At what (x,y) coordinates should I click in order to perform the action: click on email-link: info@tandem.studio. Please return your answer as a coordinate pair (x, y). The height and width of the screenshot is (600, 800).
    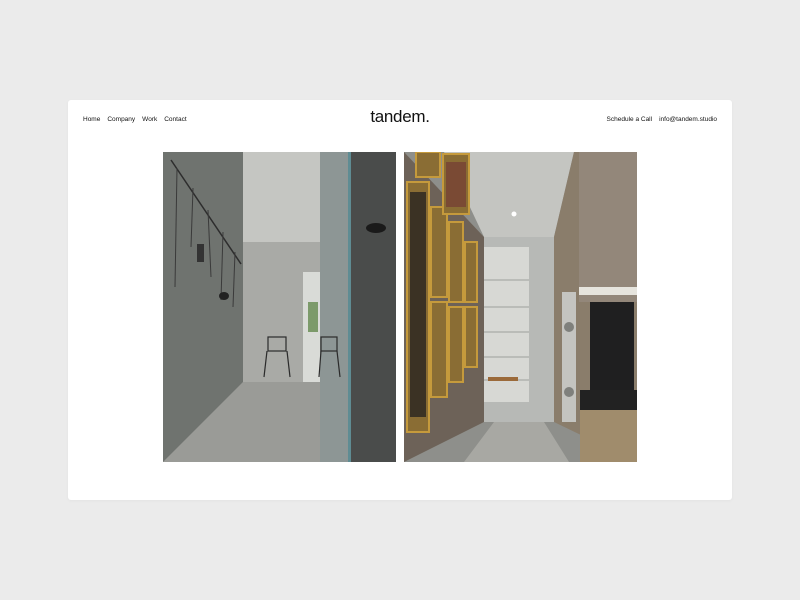
    Looking at the image, I should click on (688, 119).